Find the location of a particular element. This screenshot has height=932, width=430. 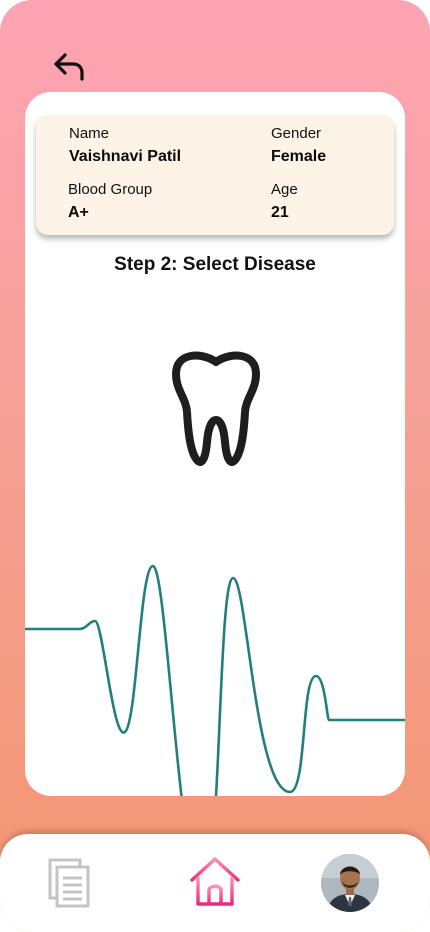

age-field: Age 21 is located at coordinates (284, 201).